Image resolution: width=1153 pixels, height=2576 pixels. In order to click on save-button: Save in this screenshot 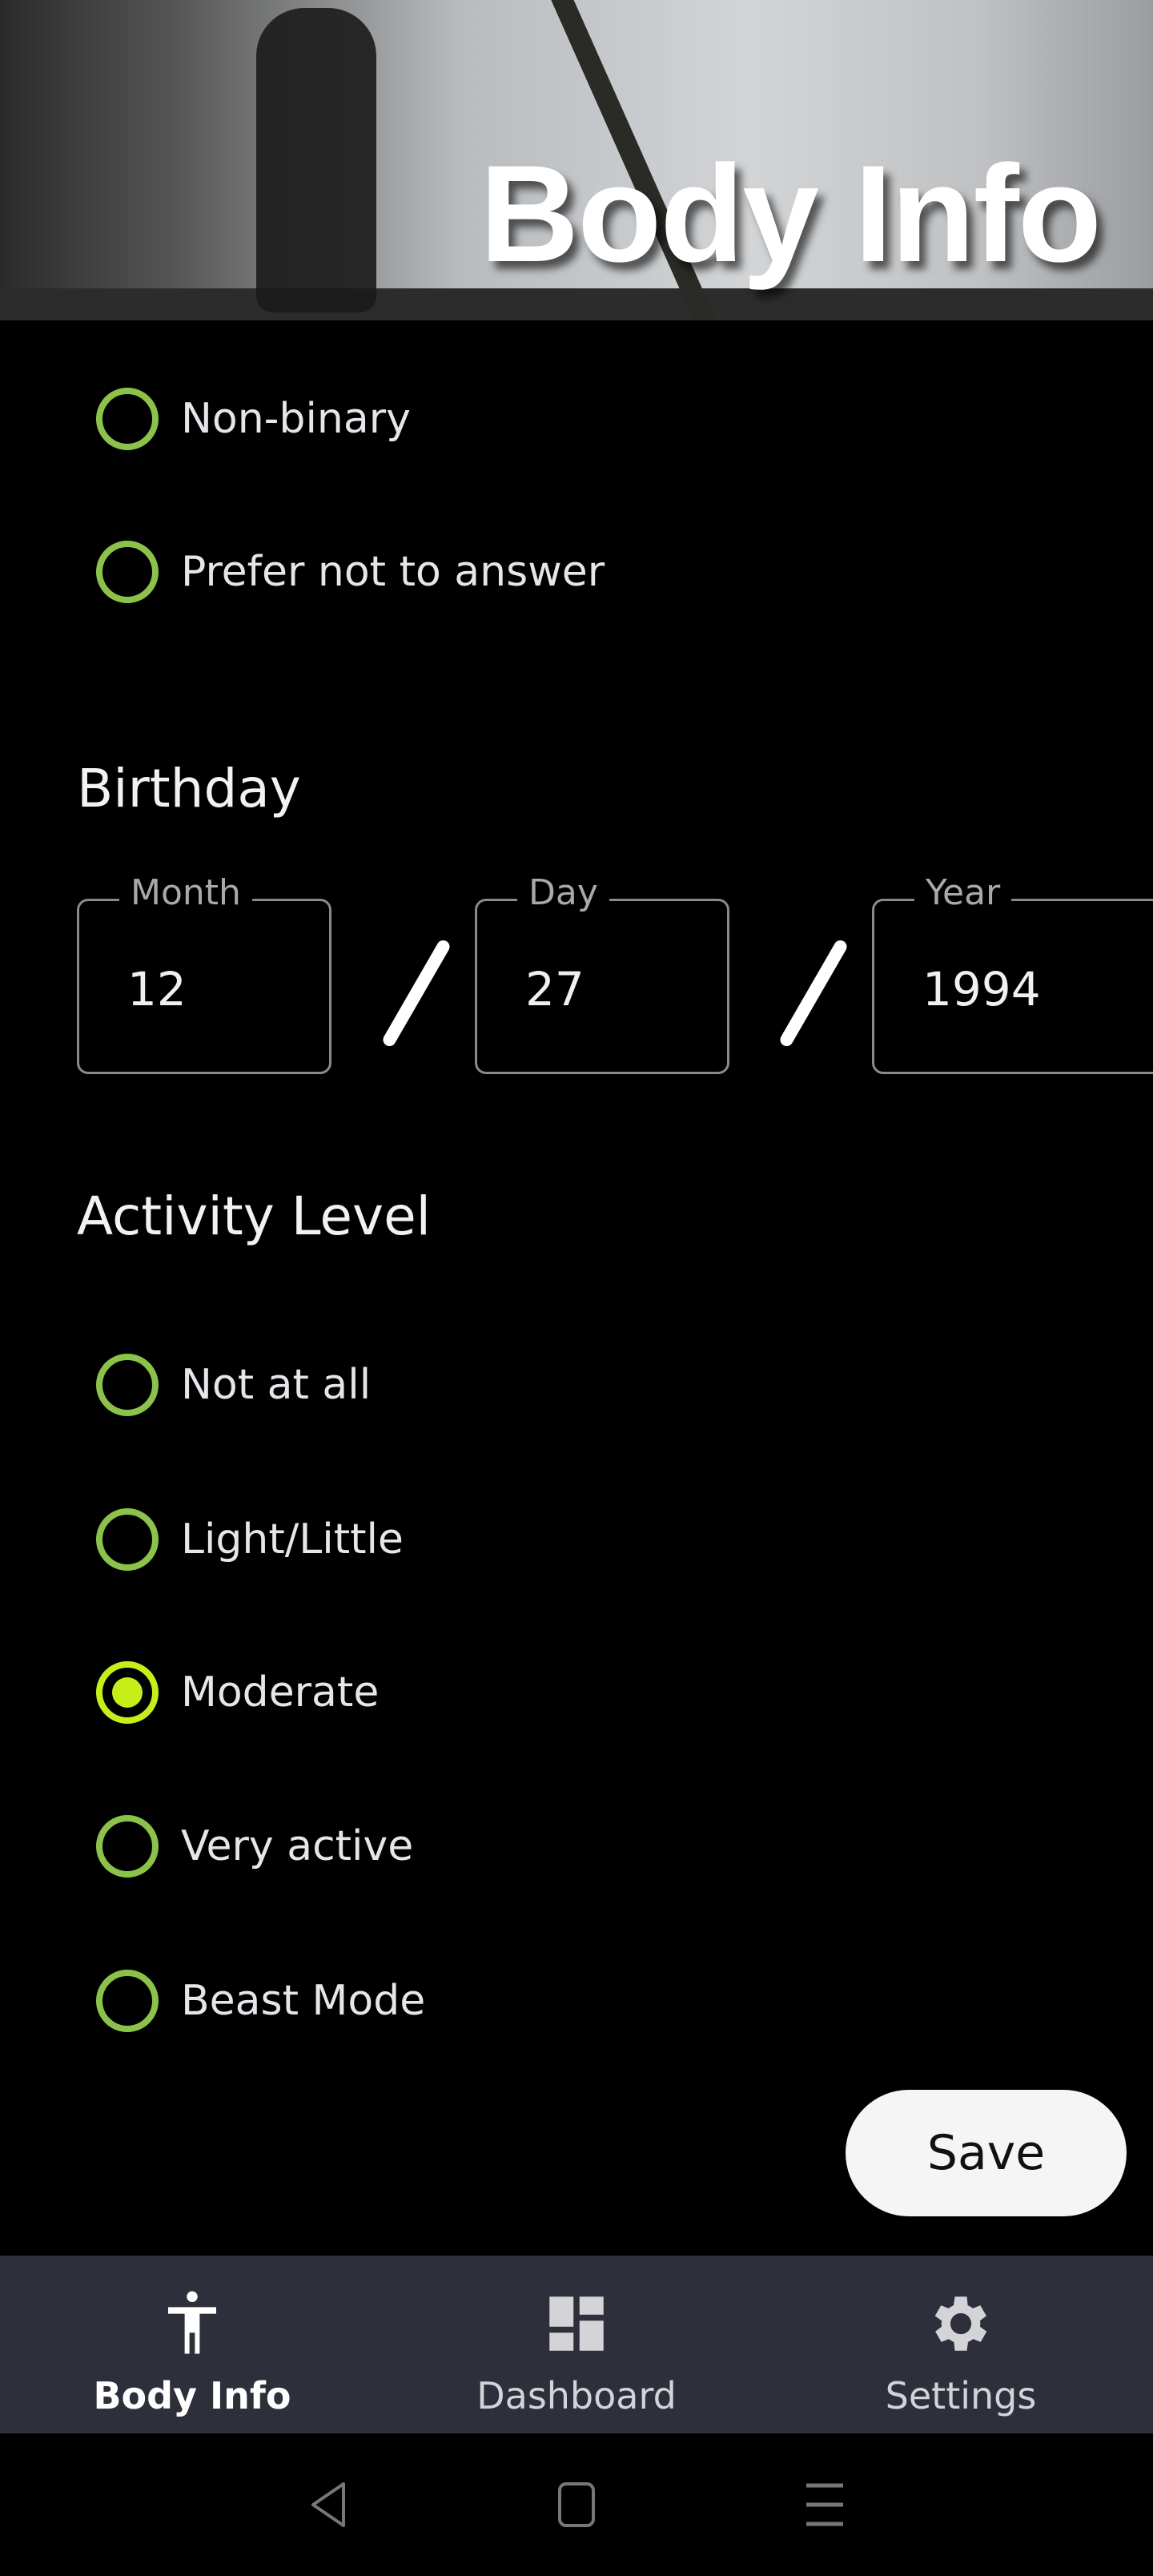, I will do `click(987, 2153)`.